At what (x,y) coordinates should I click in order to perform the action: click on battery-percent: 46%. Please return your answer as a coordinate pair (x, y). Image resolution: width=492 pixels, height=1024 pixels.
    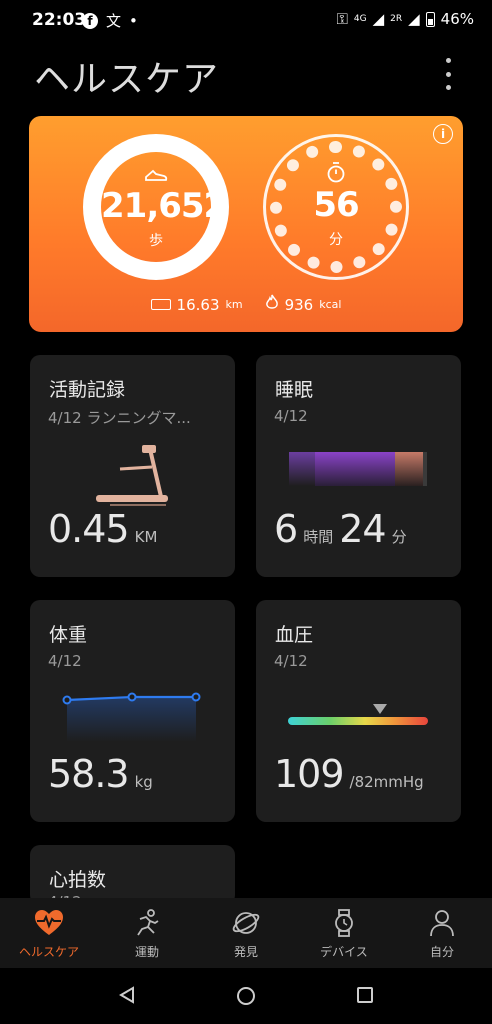
    Looking at the image, I should click on (457, 19).